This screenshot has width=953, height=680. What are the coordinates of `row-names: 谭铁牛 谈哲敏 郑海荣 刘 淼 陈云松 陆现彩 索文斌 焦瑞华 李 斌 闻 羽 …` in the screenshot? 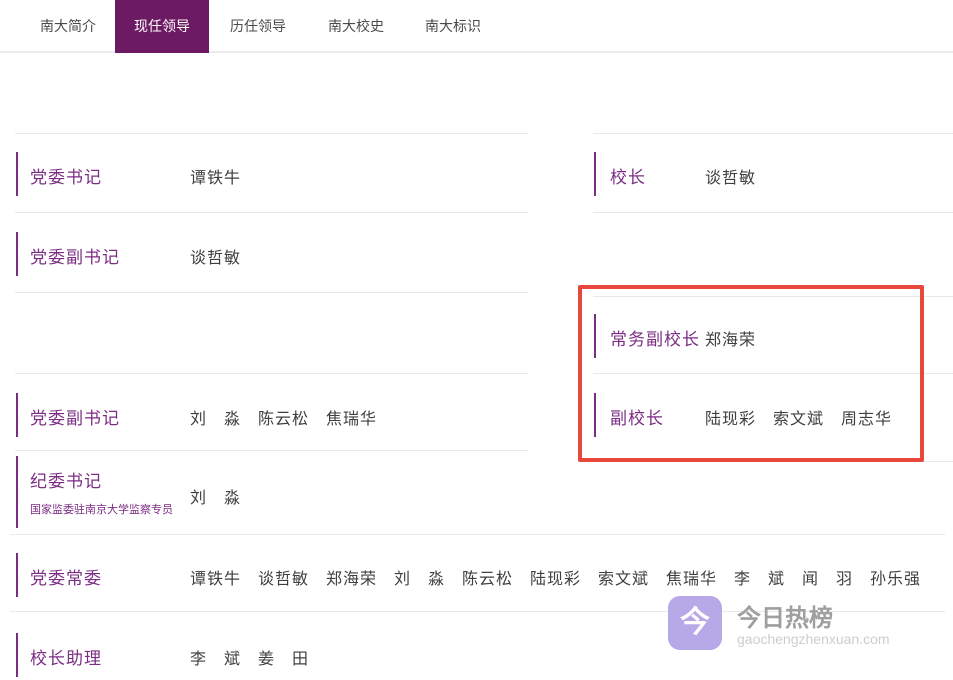 It's located at (556, 579).